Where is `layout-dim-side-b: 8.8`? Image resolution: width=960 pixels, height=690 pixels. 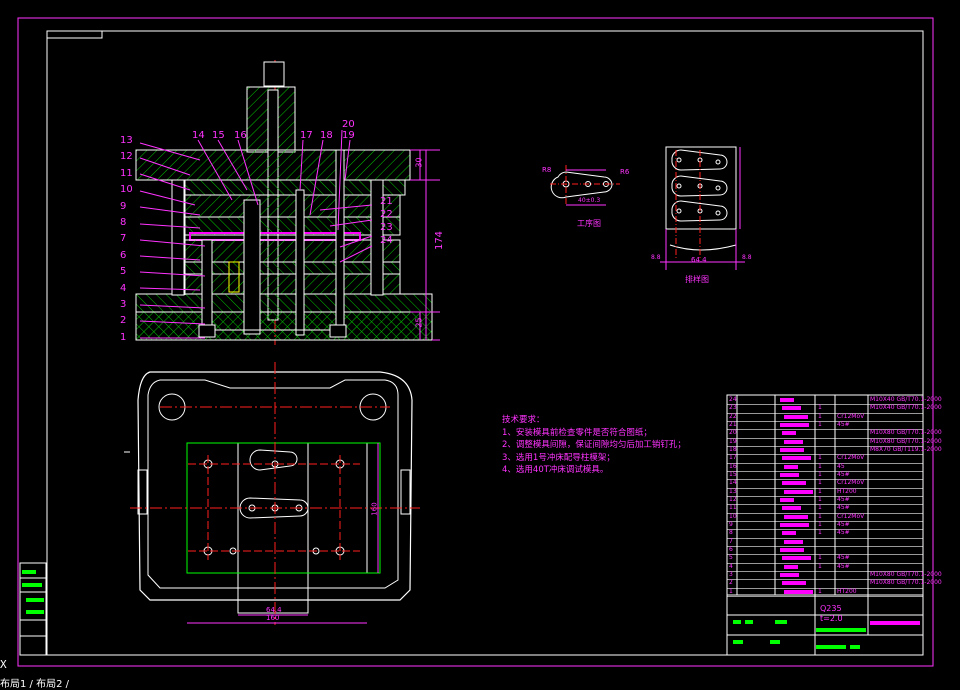 layout-dim-side-b: 8.8 is located at coordinates (747, 257).